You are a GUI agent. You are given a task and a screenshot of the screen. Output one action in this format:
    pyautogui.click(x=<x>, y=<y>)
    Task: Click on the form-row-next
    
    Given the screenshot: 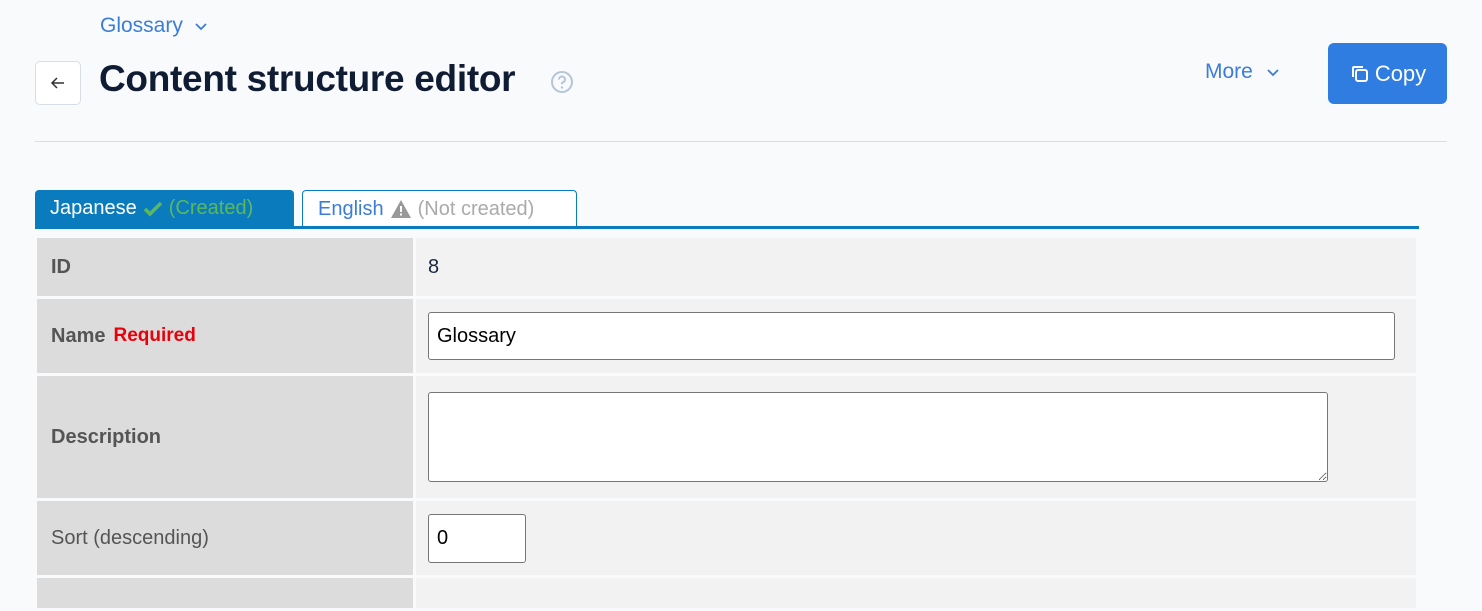 What is the action you would take?
    pyautogui.click(x=726, y=593)
    